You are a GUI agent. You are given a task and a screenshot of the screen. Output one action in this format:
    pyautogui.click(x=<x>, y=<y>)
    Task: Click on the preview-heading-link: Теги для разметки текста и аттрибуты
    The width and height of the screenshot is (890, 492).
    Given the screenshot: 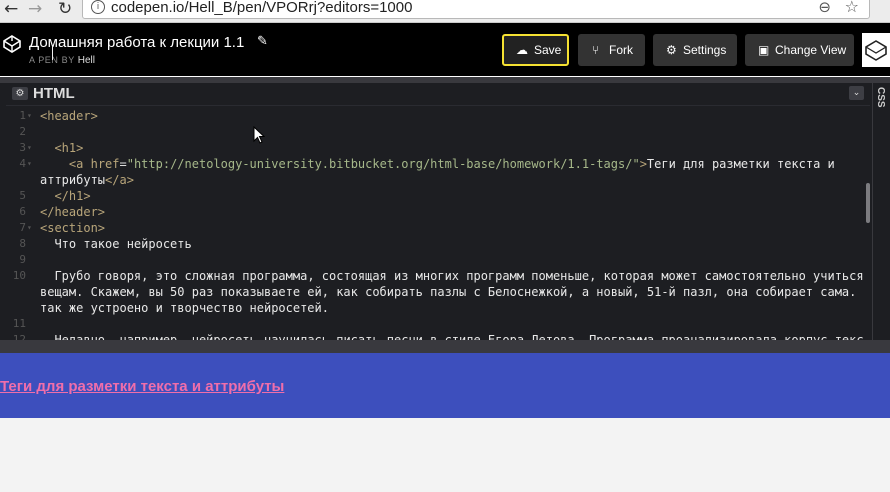 What is the action you would take?
    pyautogui.click(x=142, y=386)
    